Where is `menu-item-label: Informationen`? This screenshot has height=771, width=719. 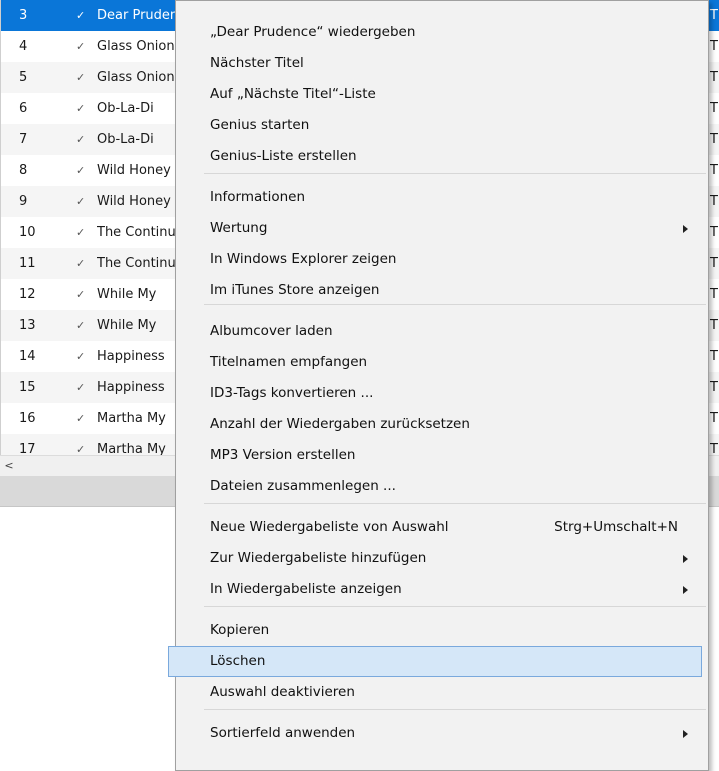
menu-item-label: Informationen is located at coordinates (258, 197).